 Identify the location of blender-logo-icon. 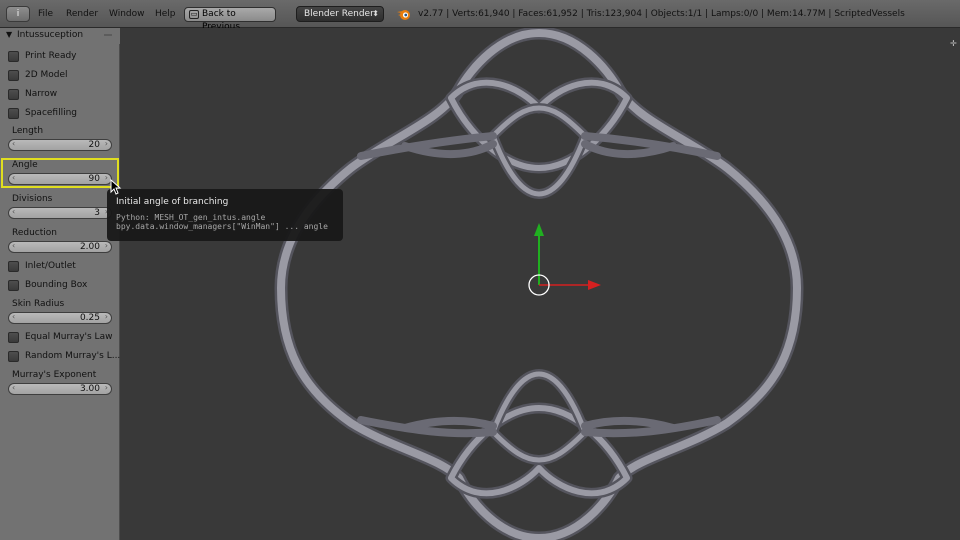
(403, 15).